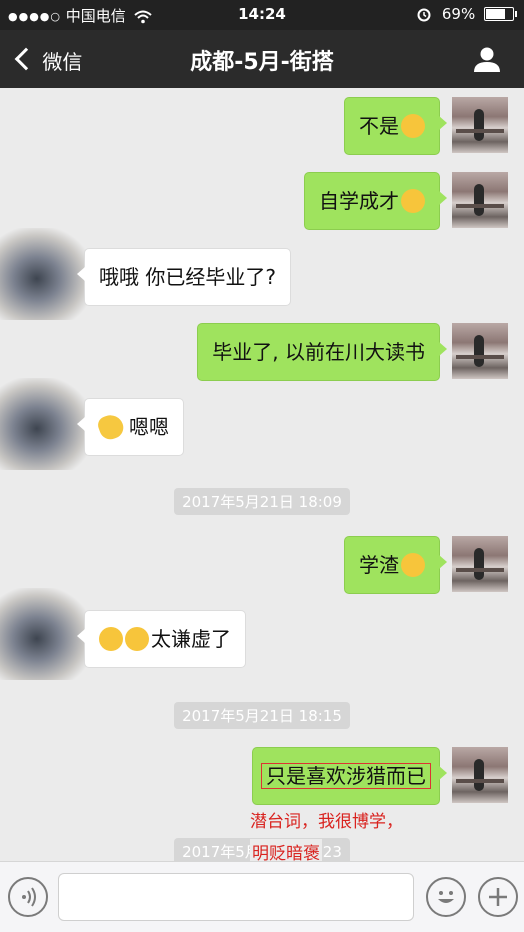 This screenshot has height=932, width=524. What do you see at coordinates (500, 14) in the screenshot?
I see `battery-icon` at bounding box center [500, 14].